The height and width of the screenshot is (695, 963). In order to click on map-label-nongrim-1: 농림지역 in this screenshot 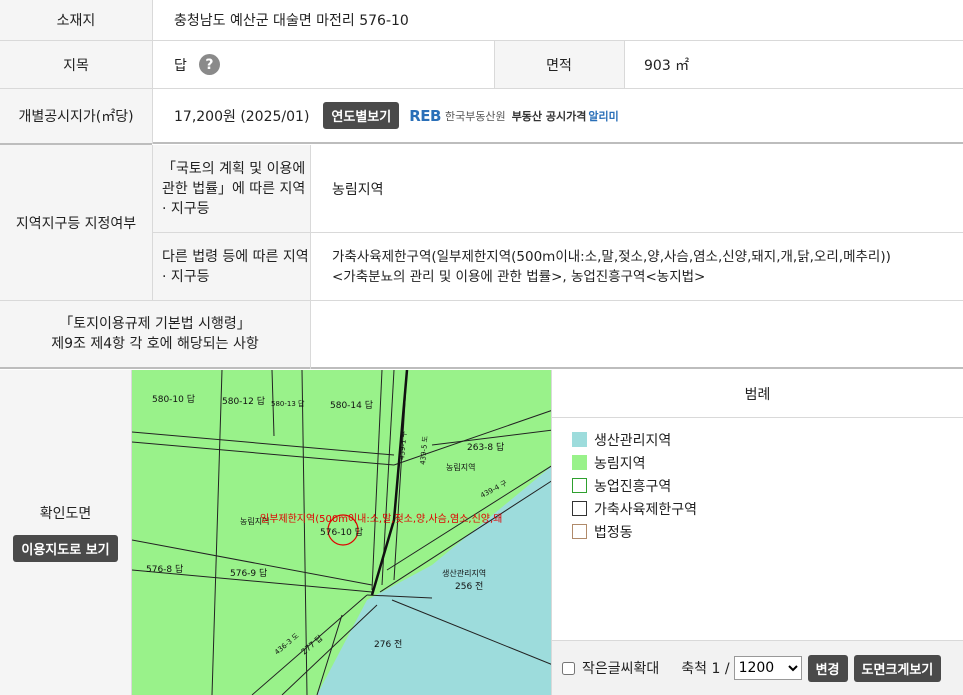, I will do `click(460, 467)`.